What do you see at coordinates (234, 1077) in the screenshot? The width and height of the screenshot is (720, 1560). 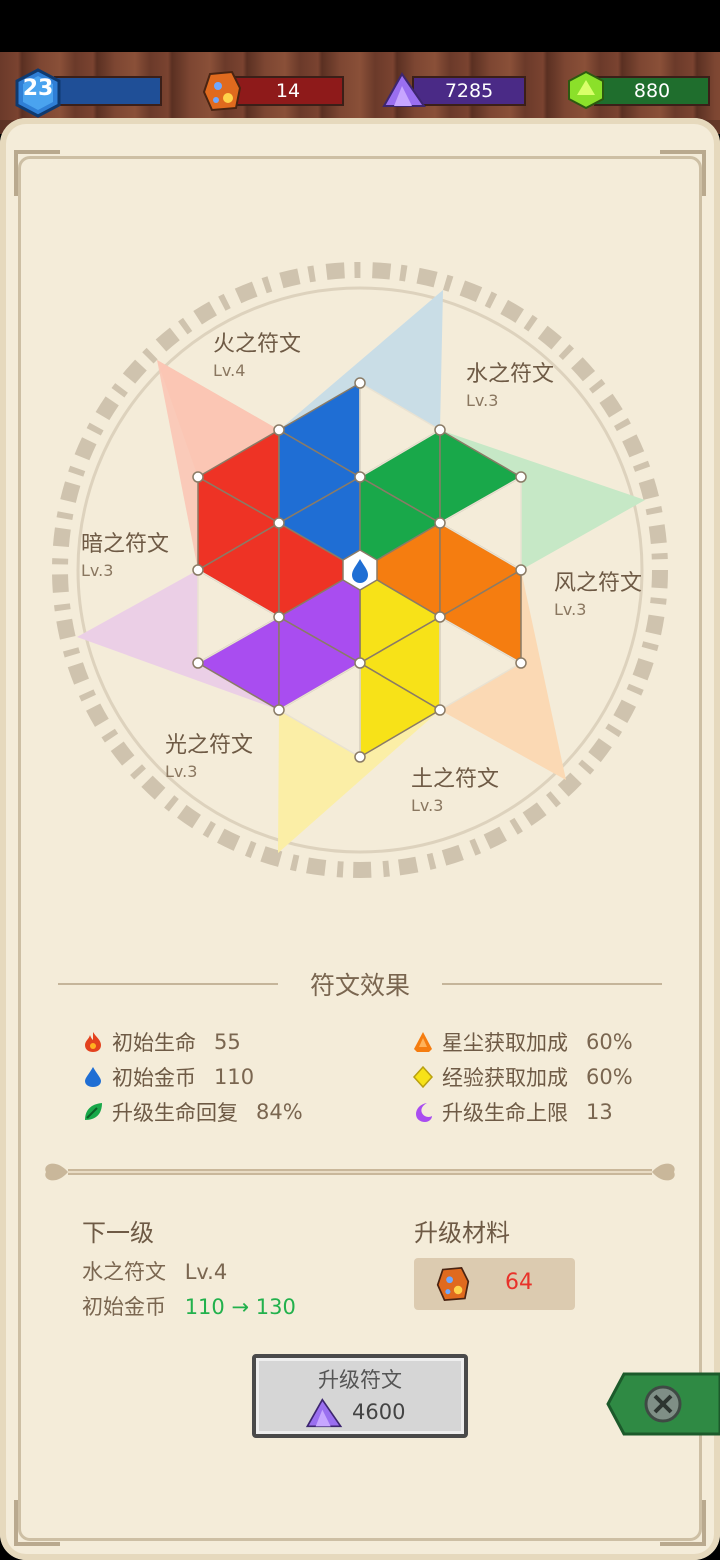 I see `effect-value: 110` at bounding box center [234, 1077].